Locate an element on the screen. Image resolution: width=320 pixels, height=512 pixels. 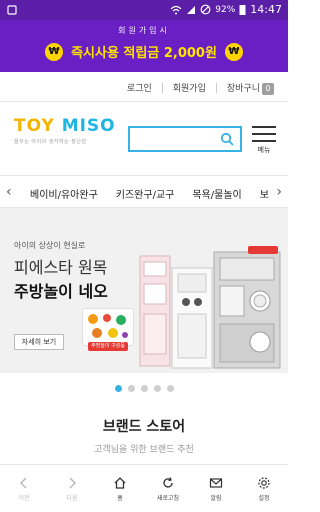
cart-link: 장바구니 0 is located at coordinates (250, 88).